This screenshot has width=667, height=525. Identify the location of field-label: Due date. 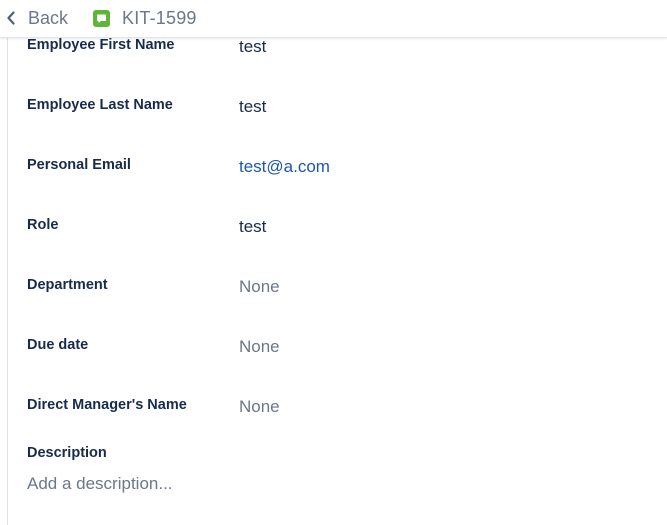
(58, 345).